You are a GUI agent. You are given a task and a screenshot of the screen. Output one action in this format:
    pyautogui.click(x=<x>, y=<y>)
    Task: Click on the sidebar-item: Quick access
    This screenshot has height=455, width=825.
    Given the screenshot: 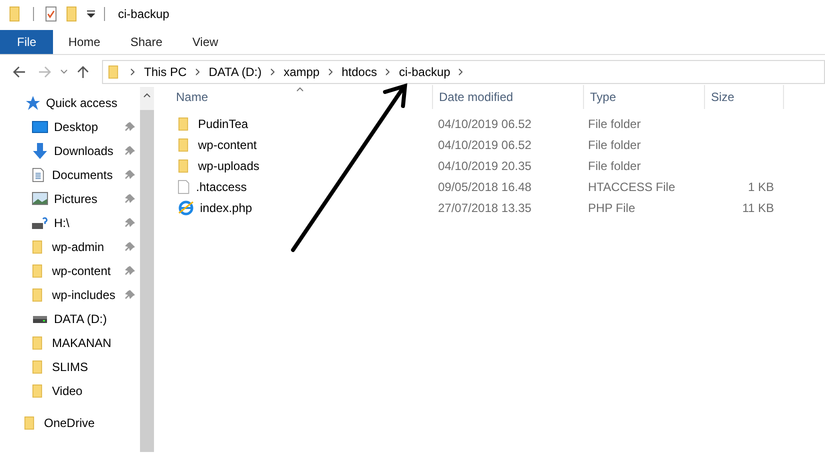 What is the action you would take?
    pyautogui.click(x=70, y=103)
    